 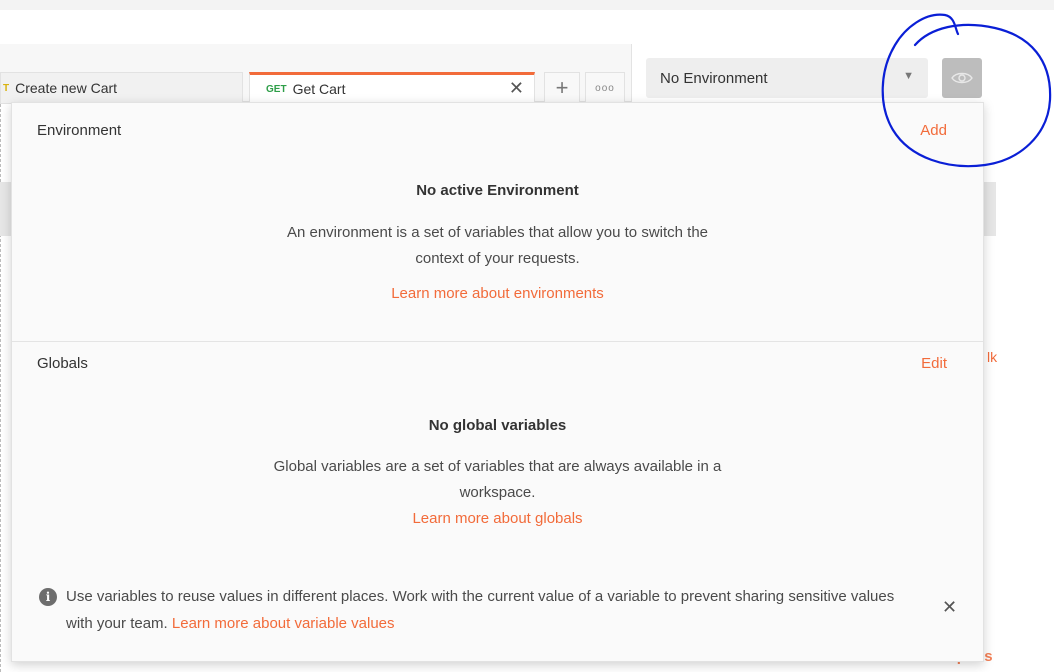 What do you see at coordinates (283, 623) in the screenshot?
I see `learn-variable-values-link: Learn more about variable values` at bounding box center [283, 623].